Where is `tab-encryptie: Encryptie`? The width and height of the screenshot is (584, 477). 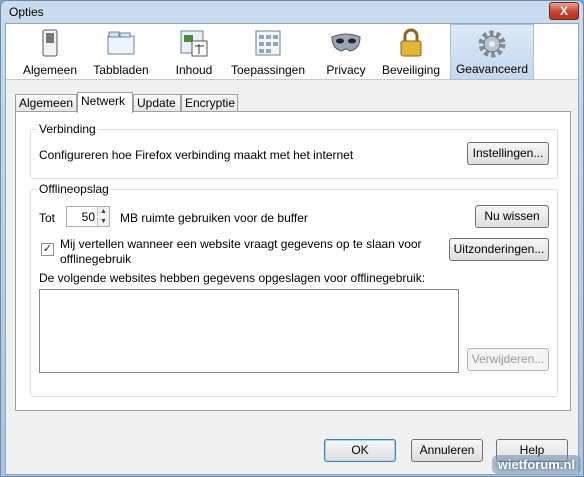
tab-encryptie: Encryptie is located at coordinates (209, 103).